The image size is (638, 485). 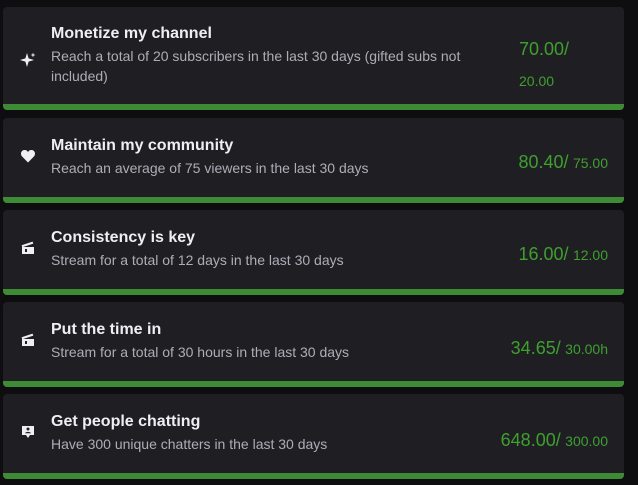 What do you see at coordinates (543, 254) in the screenshot?
I see `goal-current-value: 16.00/` at bounding box center [543, 254].